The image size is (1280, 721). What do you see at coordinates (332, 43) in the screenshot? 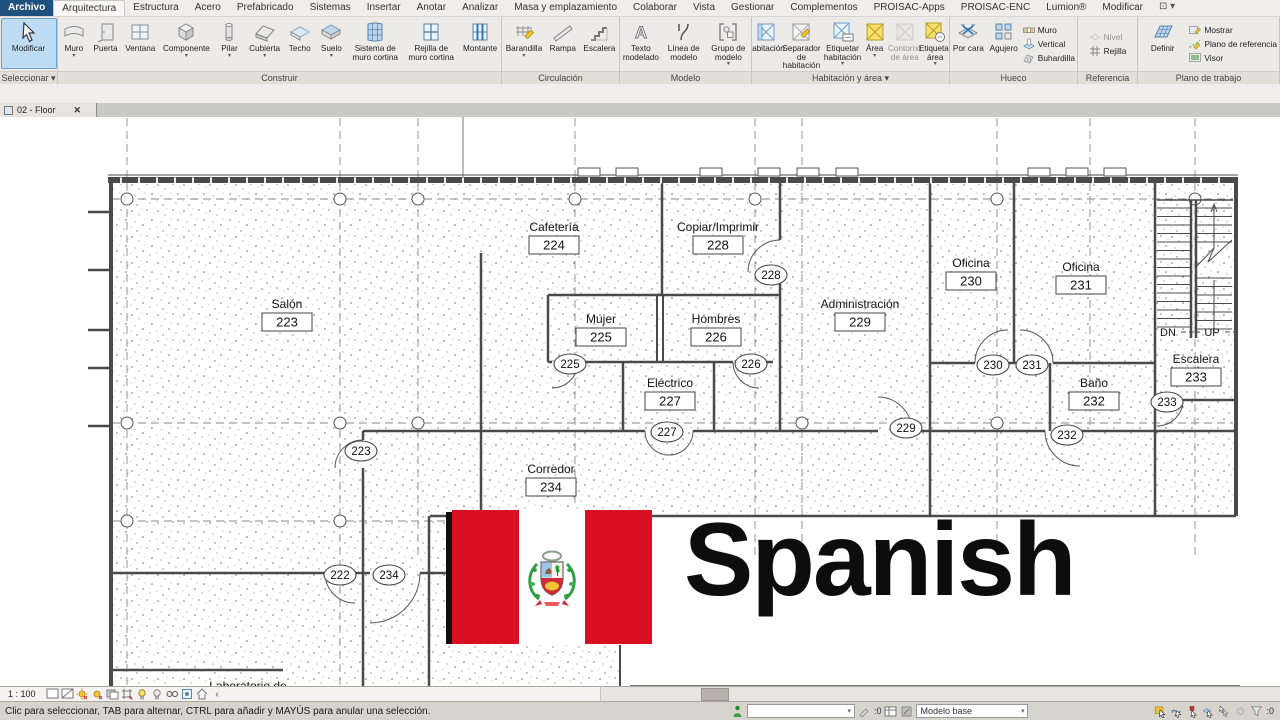
I see `ribbon-button-suelo: Suelo ▾` at bounding box center [332, 43].